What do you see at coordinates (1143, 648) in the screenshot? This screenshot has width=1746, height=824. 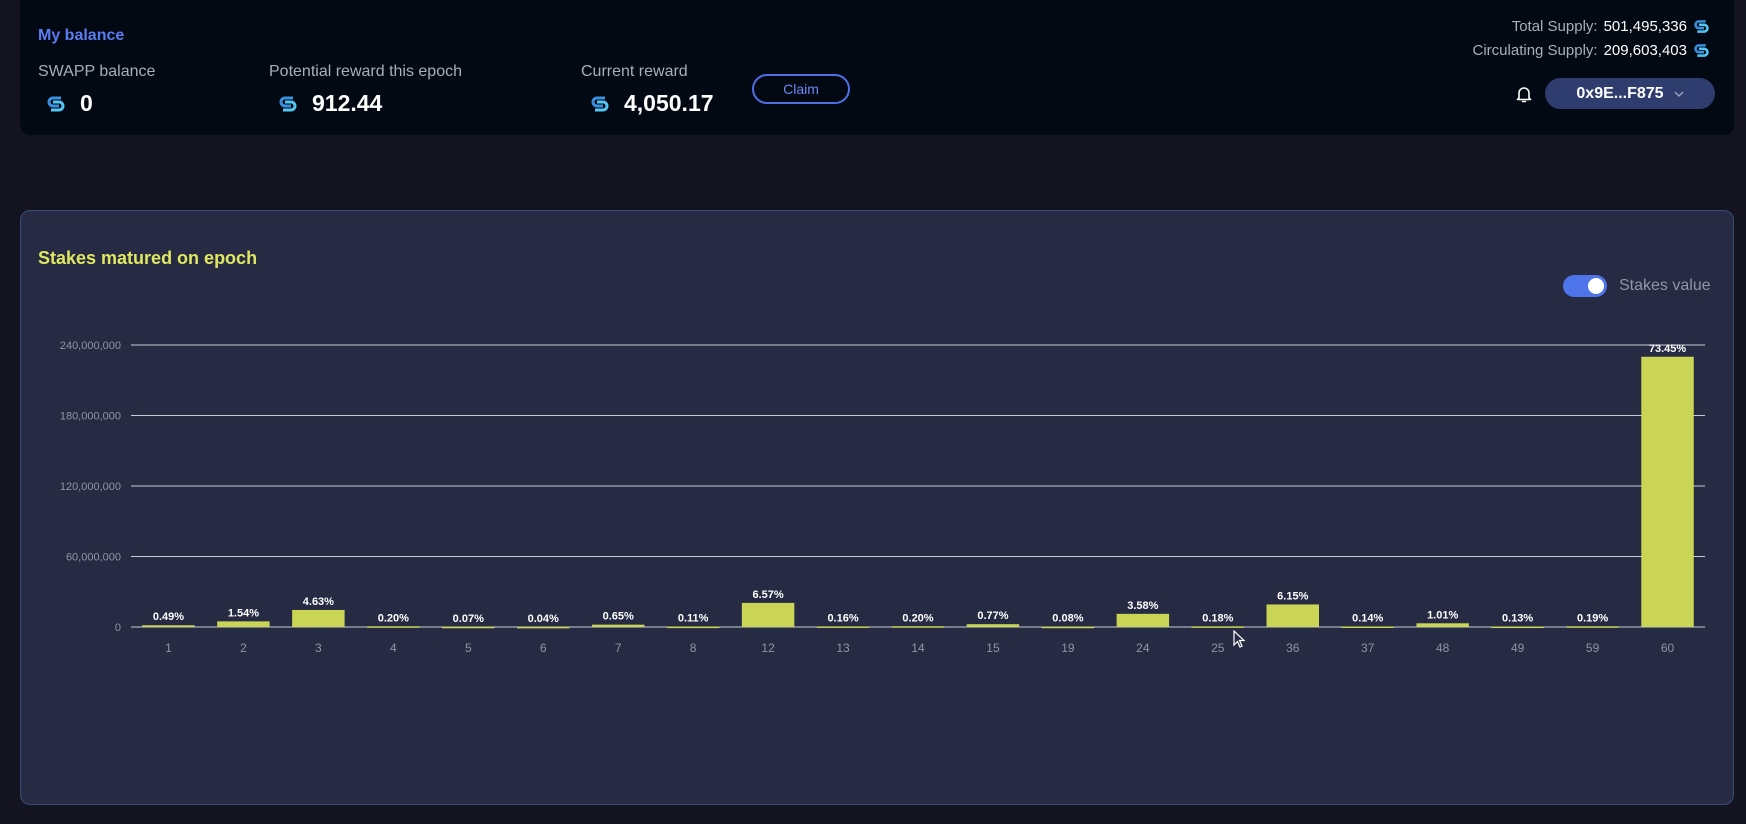 I see `x-tick-label: 24` at bounding box center [1143, 648].